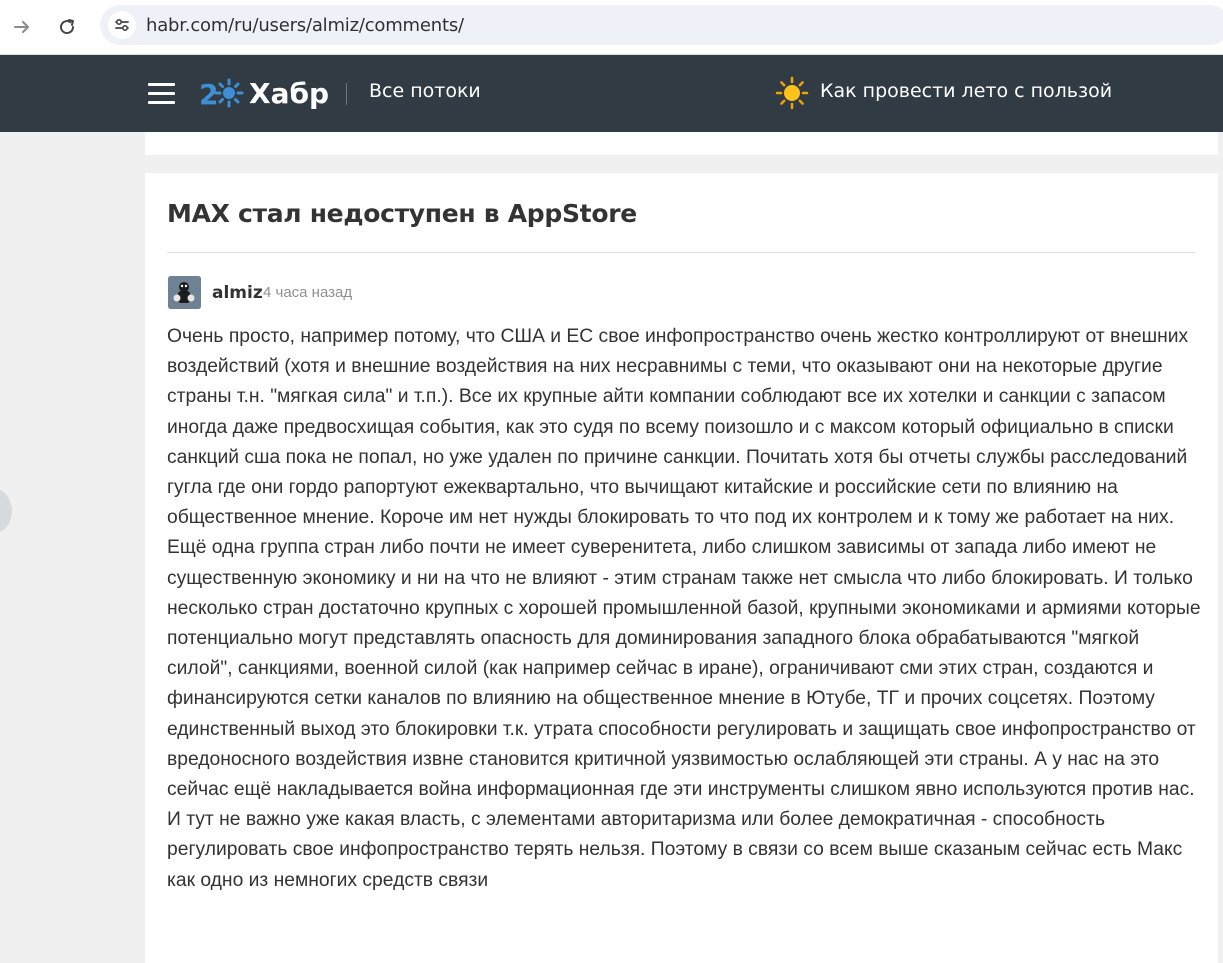 Image resolution: width=1223 pixels, height=963 pixels. Describe the element at coordinates (402, 213) in the screenshot. I see `post-title: MAX стал недоступен в AppStore` at that location.